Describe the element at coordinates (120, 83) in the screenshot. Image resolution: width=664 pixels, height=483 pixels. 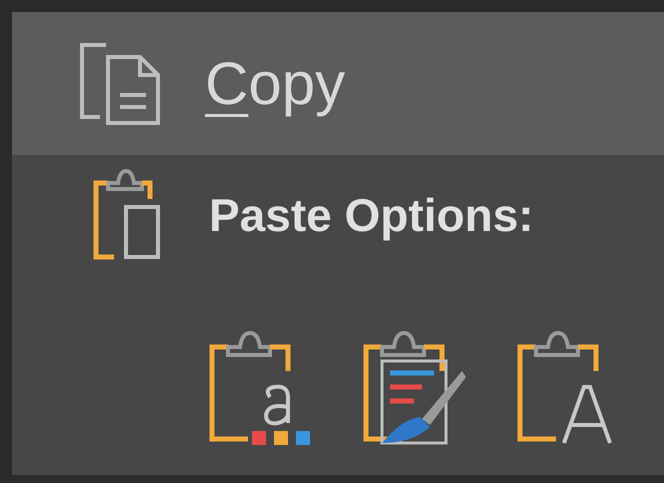
I see `copy-icon` at that location.